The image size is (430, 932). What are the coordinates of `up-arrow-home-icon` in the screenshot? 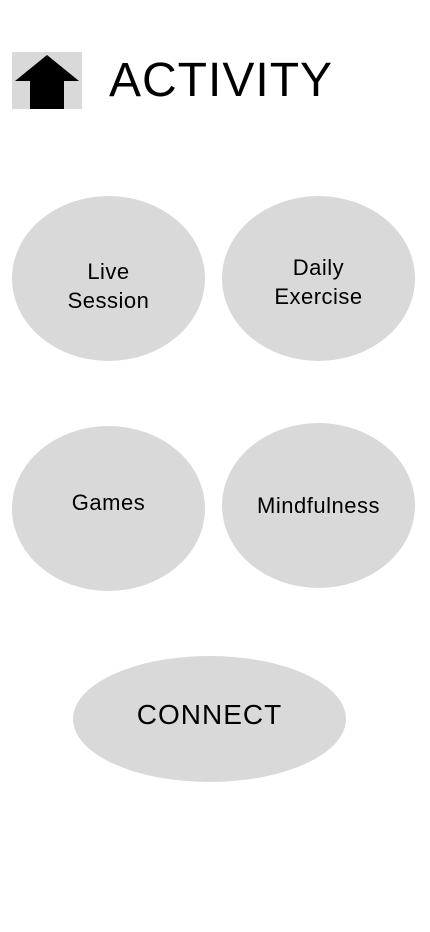 It's located at (47, 81).